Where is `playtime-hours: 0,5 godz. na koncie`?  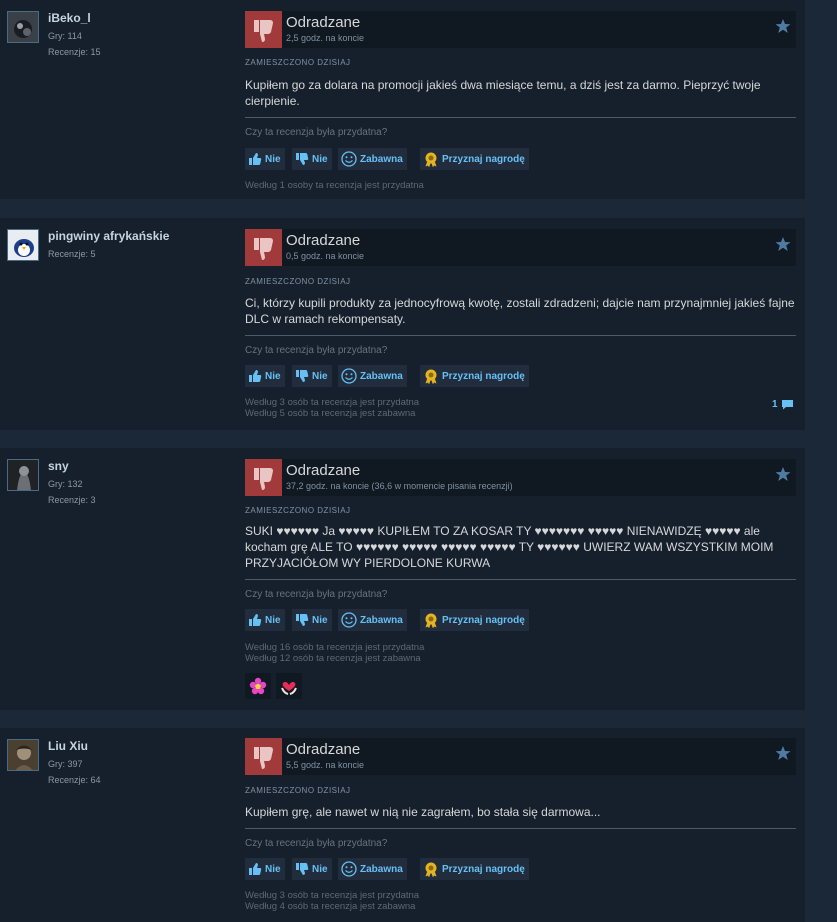 playtime-hours: 0,5 godz. na koncie is located at coordinates (325, 256).